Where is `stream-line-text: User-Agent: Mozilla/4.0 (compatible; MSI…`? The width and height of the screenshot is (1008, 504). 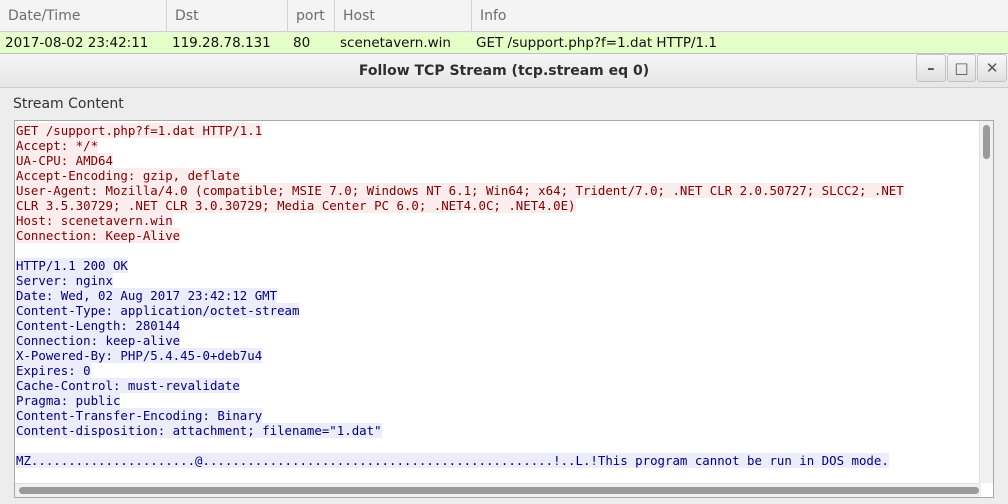 stream-line-text: User-Agent: Mozilla/4.0 (compatible; MSI… is located at coordinates (460, 190).